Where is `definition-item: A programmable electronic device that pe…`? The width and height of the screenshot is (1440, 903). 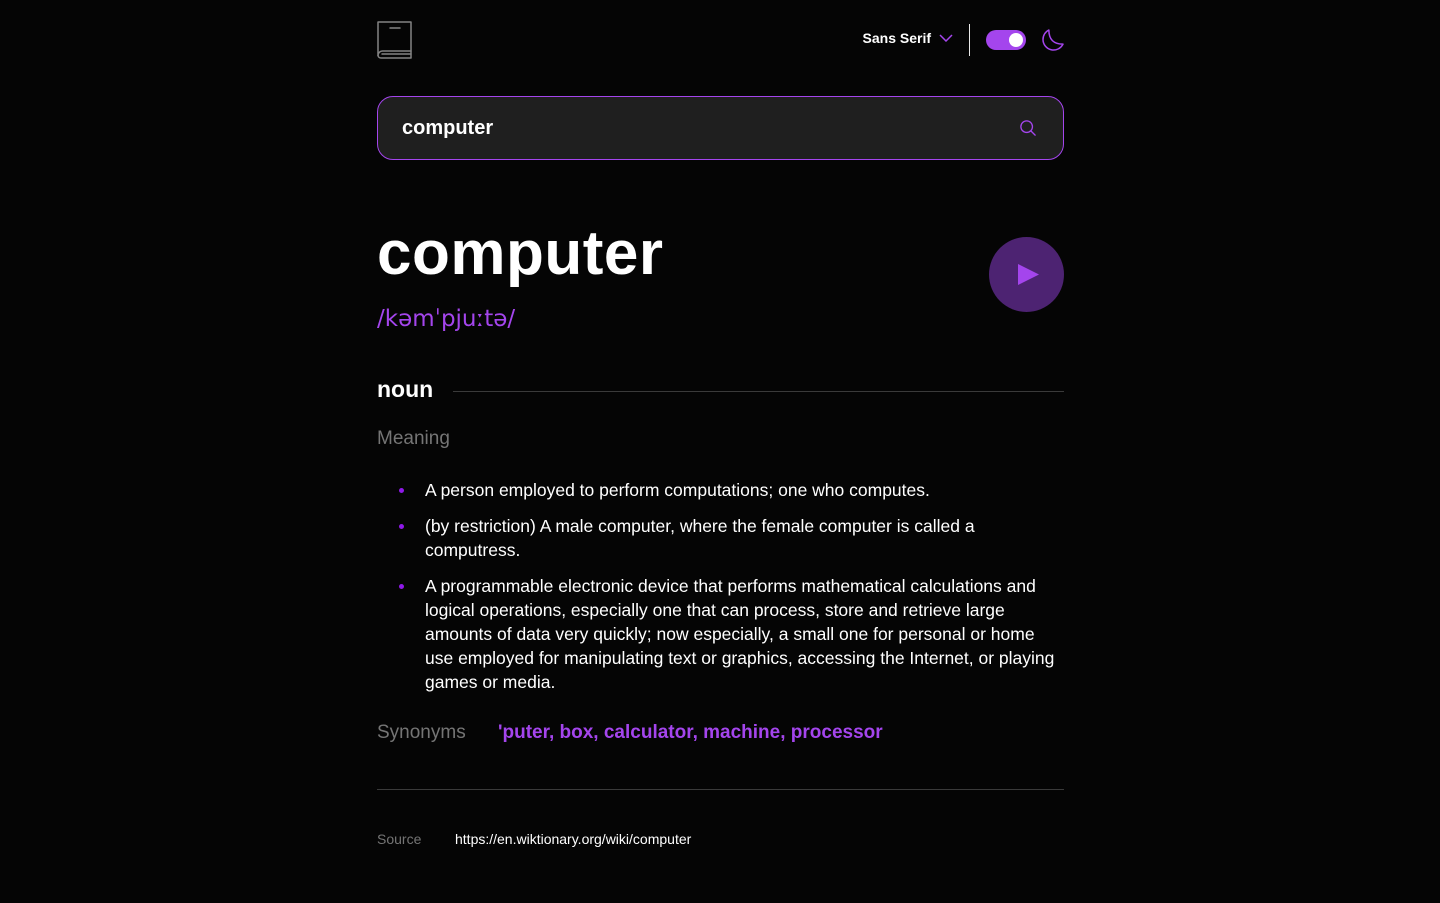
definition-item: A programmable electronic device that pe… is located at coordinates (720, 634).